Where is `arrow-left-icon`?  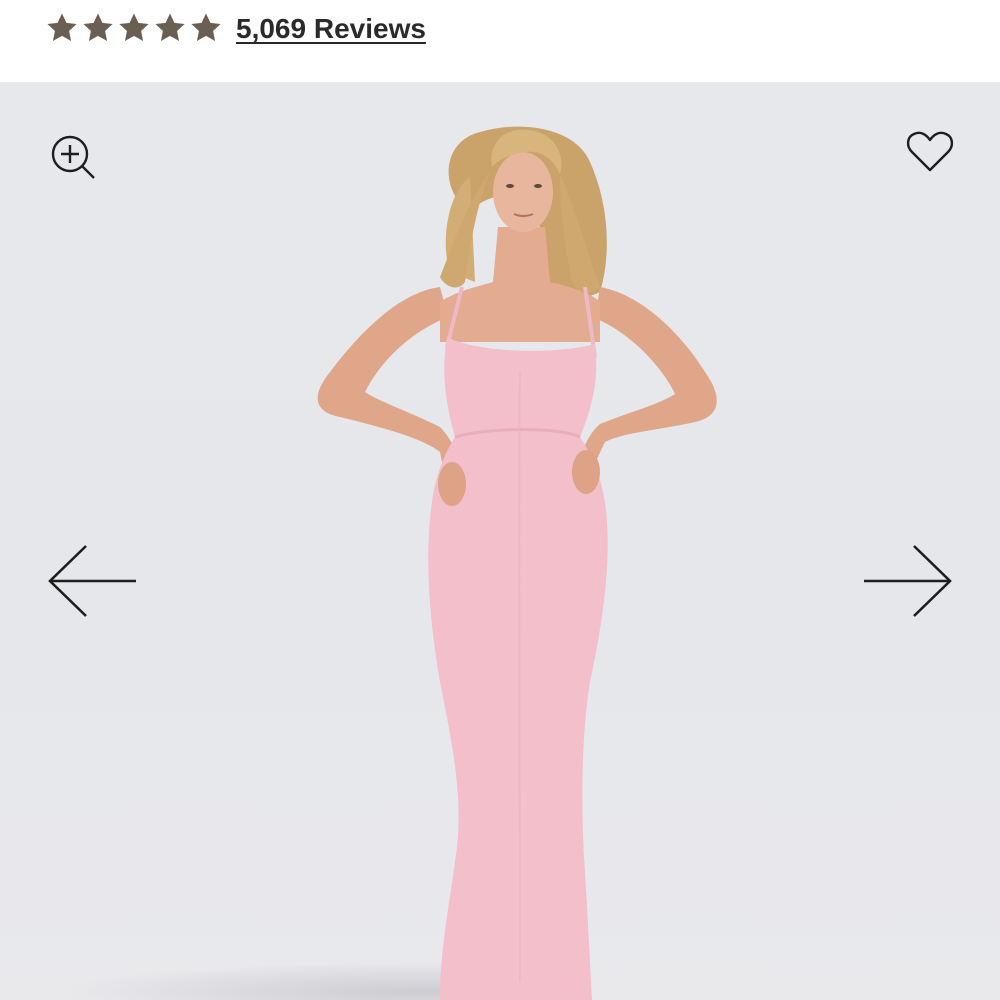 arrow-left-icon is located at coordinates (93, 581).